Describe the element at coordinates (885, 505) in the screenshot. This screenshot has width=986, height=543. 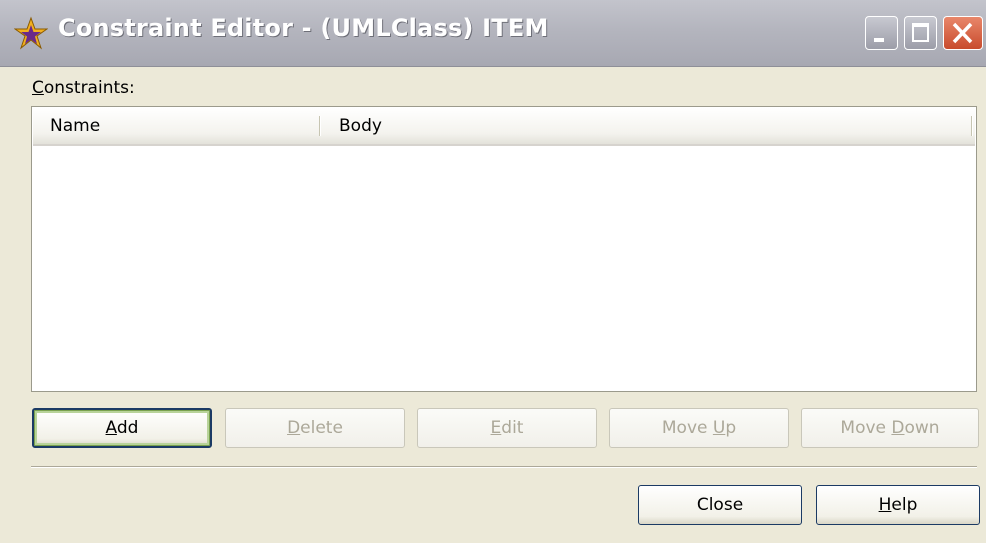
I see `help-button-mnemonic: H` at that location.